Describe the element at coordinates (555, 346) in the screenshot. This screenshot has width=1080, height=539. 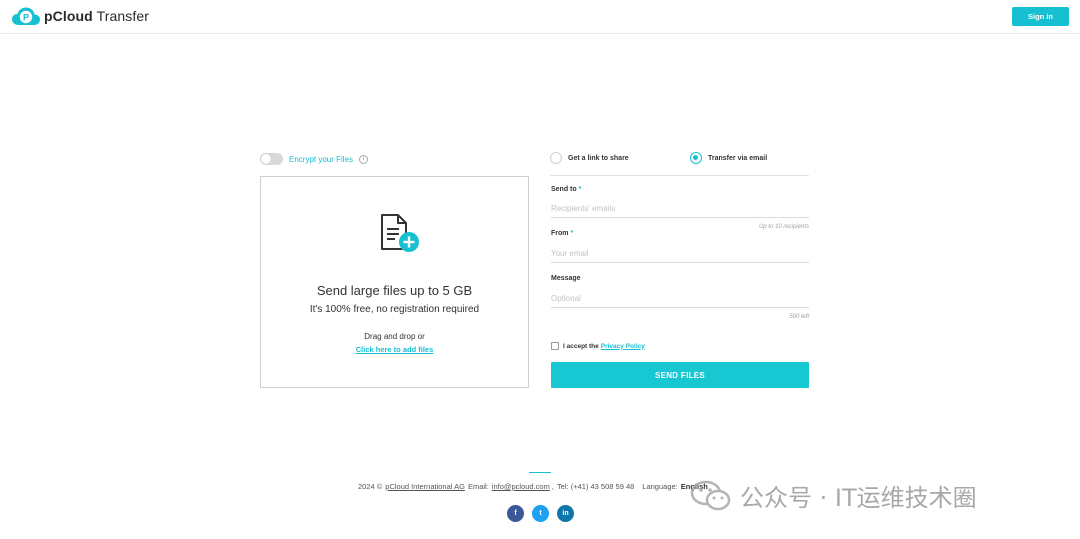
I see `accept-checkbox` at that location.